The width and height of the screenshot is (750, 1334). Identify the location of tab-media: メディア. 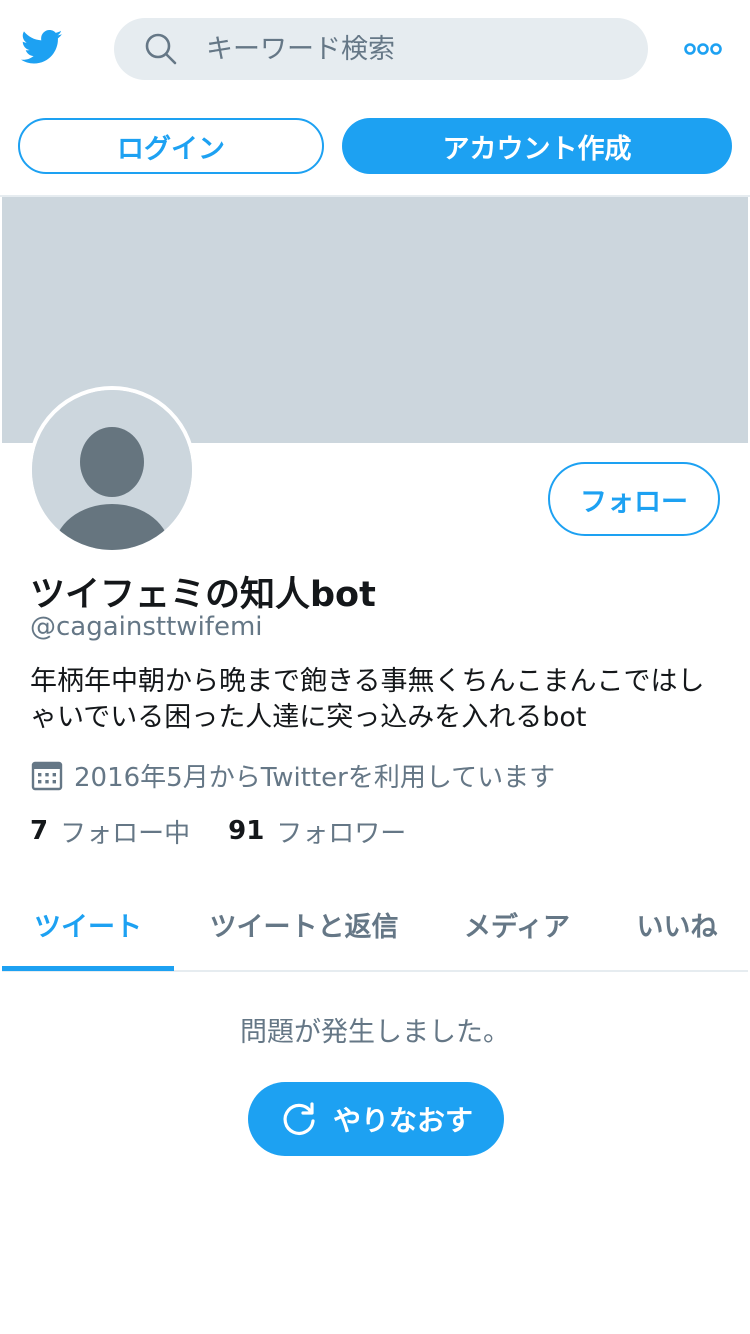
(517, 924).